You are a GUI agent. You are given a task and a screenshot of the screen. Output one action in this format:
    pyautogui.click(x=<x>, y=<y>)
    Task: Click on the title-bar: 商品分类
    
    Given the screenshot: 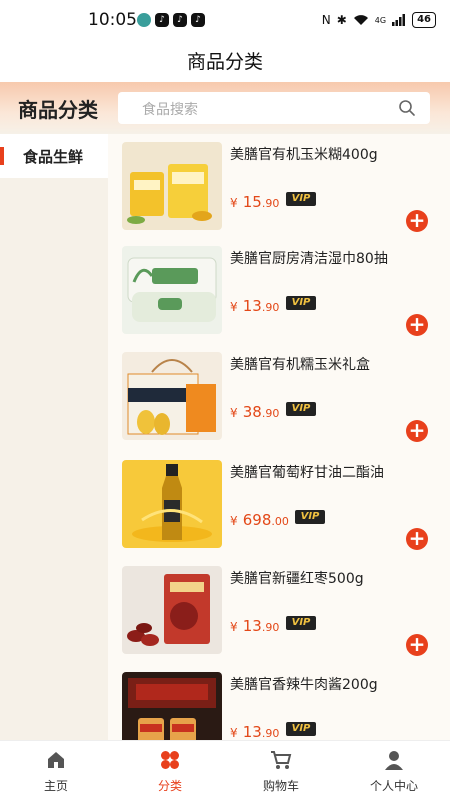 What is the action you would take?
    pyautogui.click(x=225, y=62)
    